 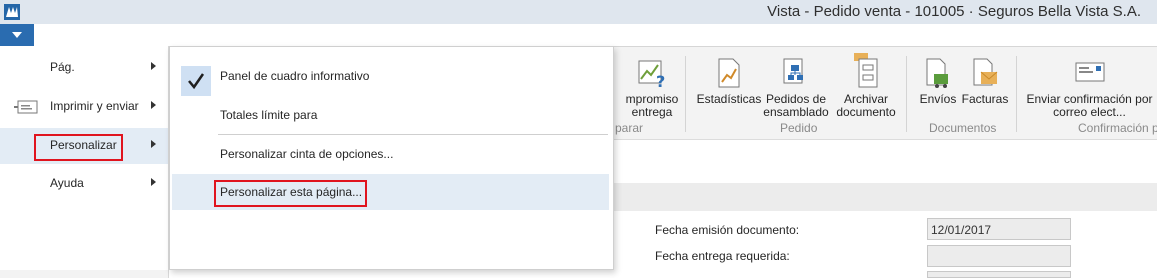 What do you see at coordinates (269, 115) in the screenshot?
I see `submenu-item-label: Totales límite para` at bounding box center [269, 115].